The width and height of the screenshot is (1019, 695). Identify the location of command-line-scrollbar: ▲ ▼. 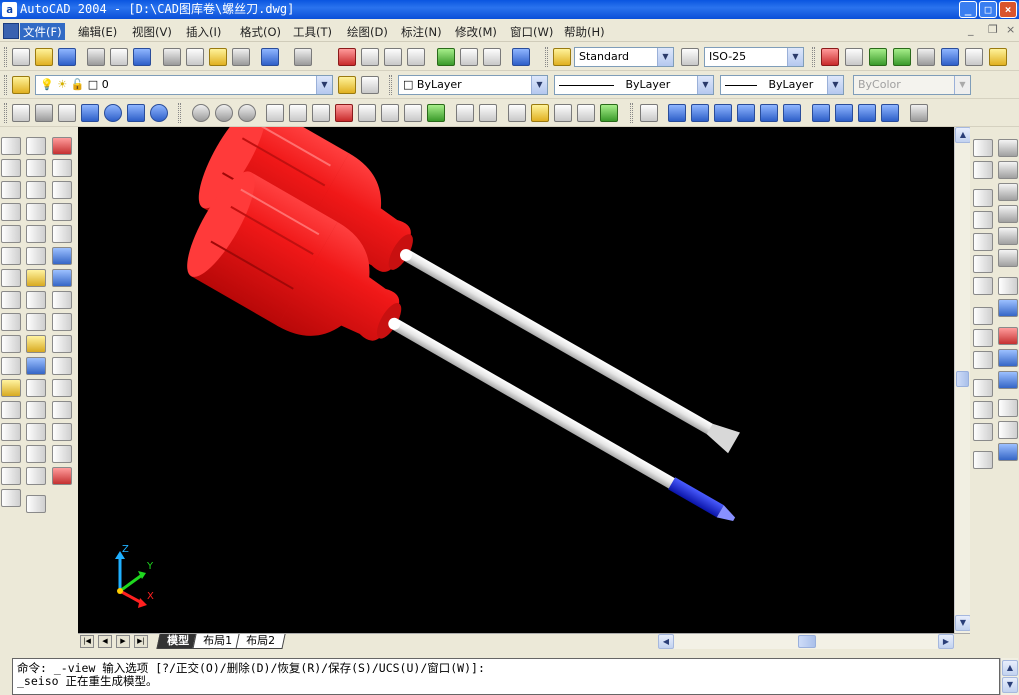
(1009, 676).